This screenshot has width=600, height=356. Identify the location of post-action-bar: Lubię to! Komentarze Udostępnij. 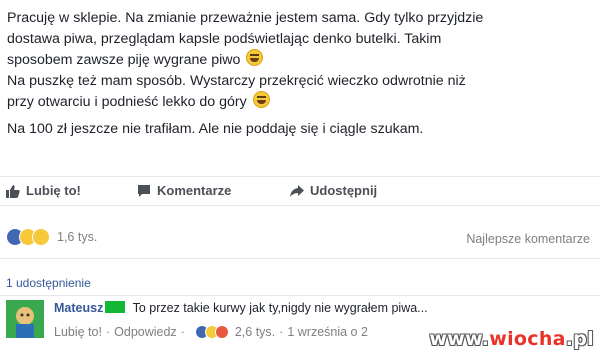
(300, 191).